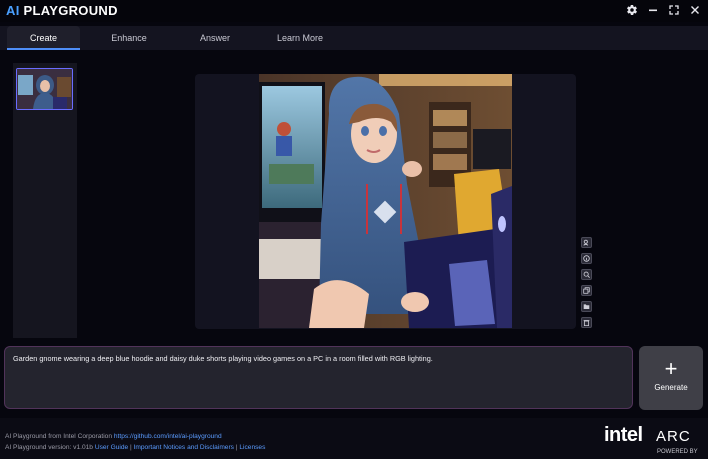 Image resolution: width=708 pixels, height=459 pixels. Describe the element at coordinates (13, 10) in the screenshot. I see `app-title-prefix: AI` at that location.